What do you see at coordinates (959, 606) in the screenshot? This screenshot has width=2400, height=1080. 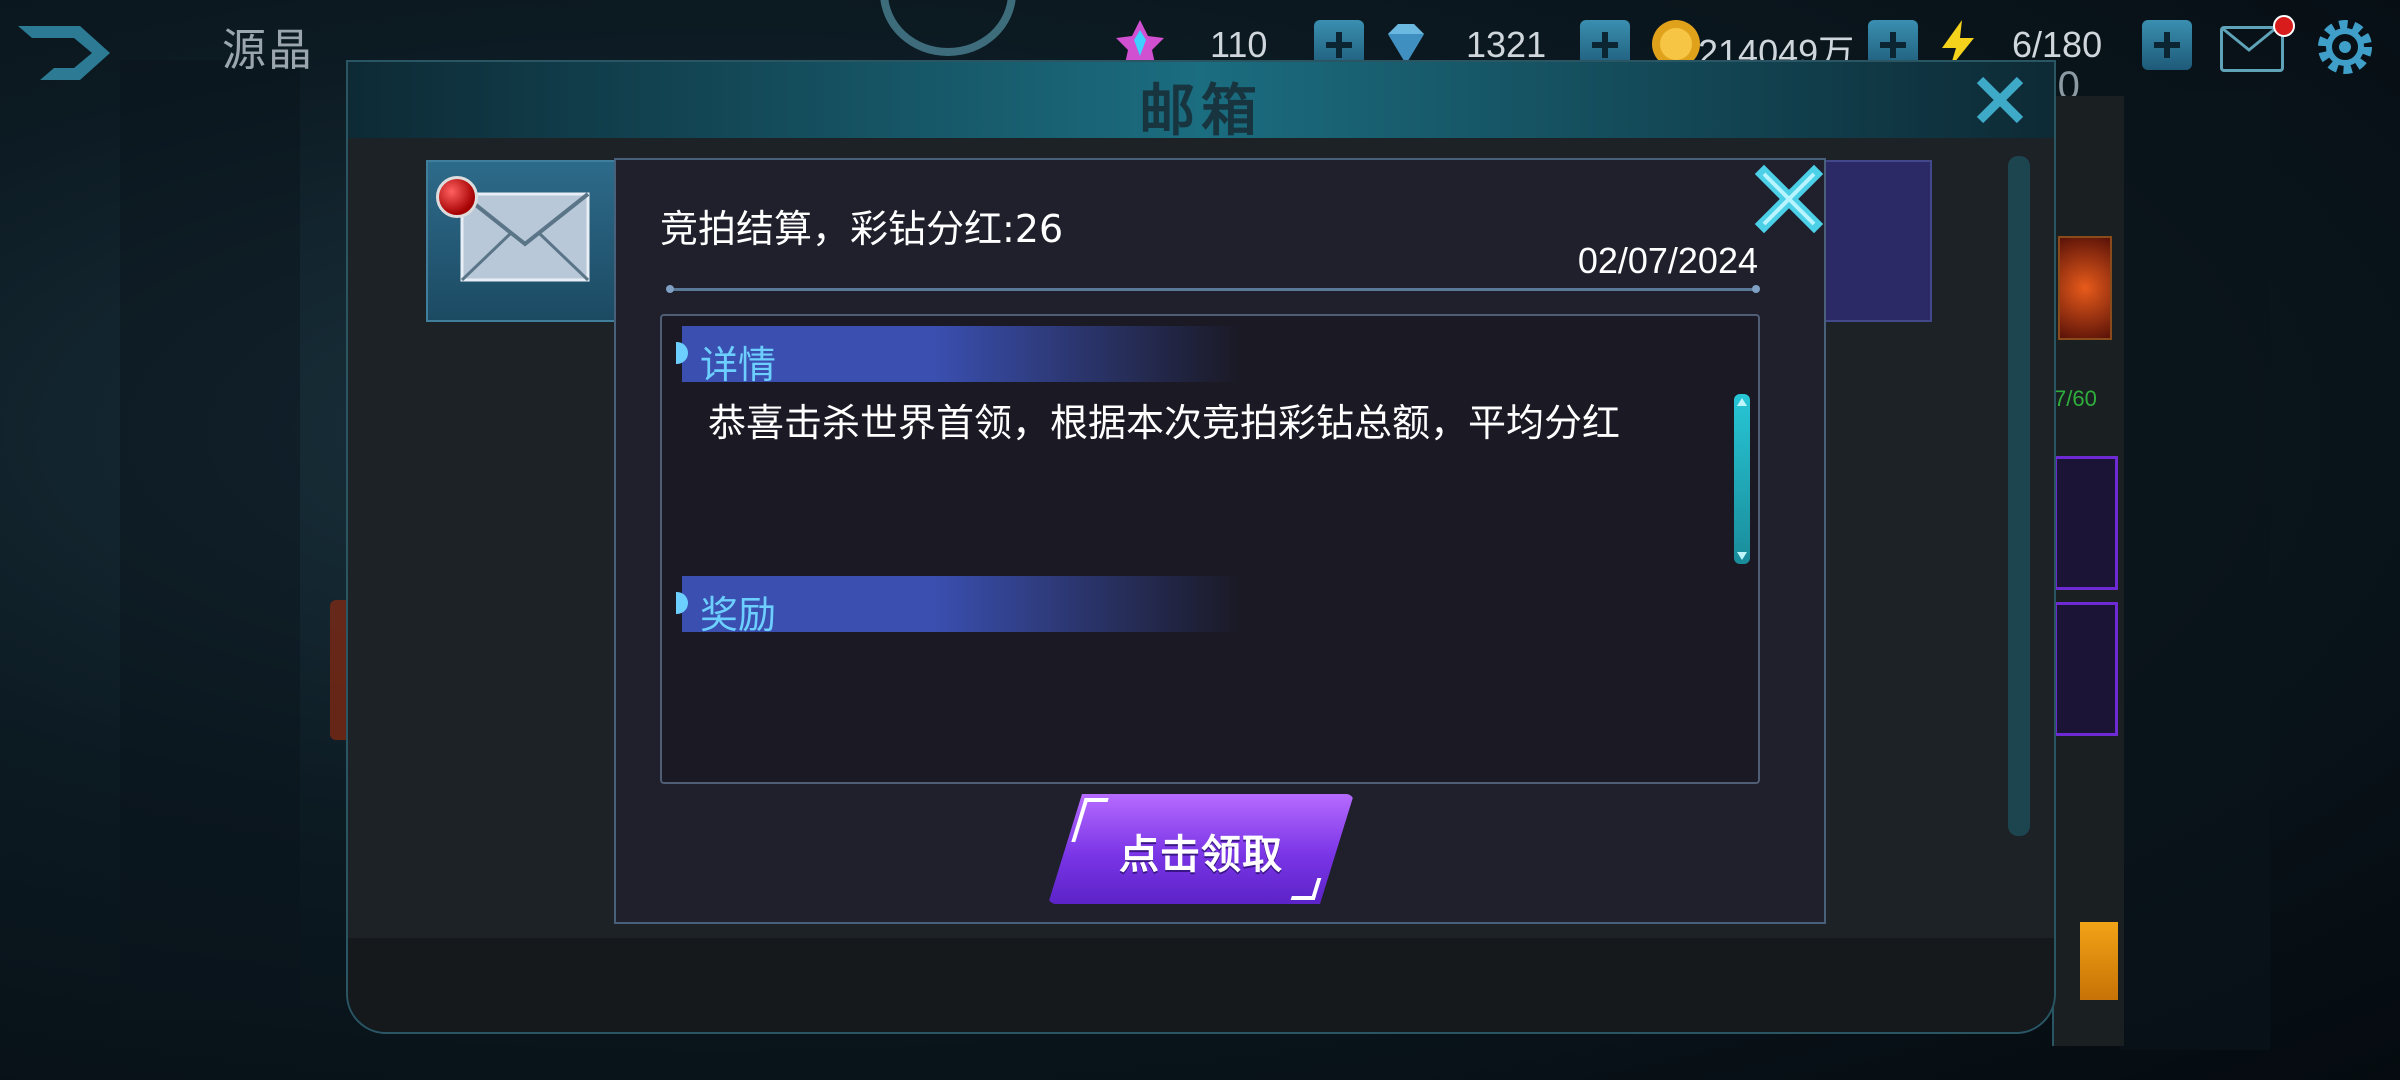 I see `rewards-section-header: 奖励` at bounding box center [959, 606].